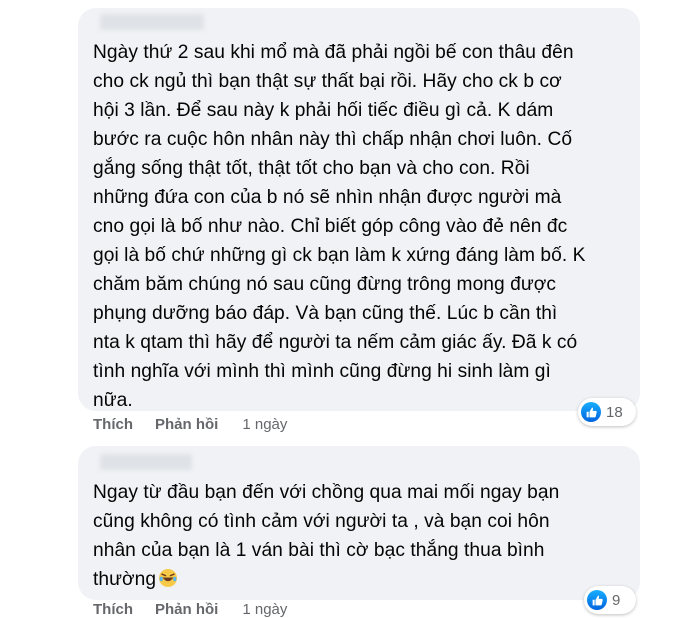 The width and height of the screenshot is (700, 618). I want to click on laughing-tears-emoji, so click(168, 578).